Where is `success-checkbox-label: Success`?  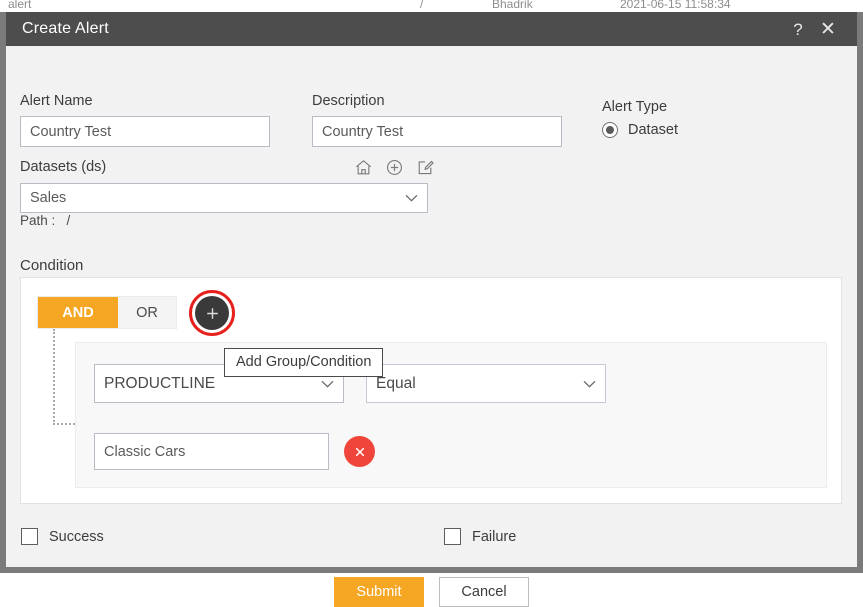
success-checkbox-label: Success is located at coordinates (76, 536).